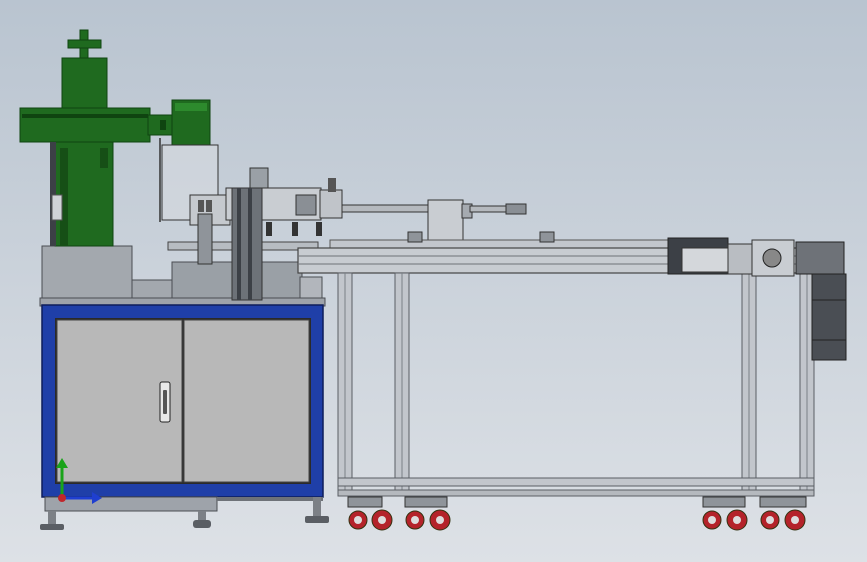 This screenshot has height=562, width=867. Describe the element at coordinates (270, 499) in the screenshot. I see `cabinet-bottom-rail` at that location.